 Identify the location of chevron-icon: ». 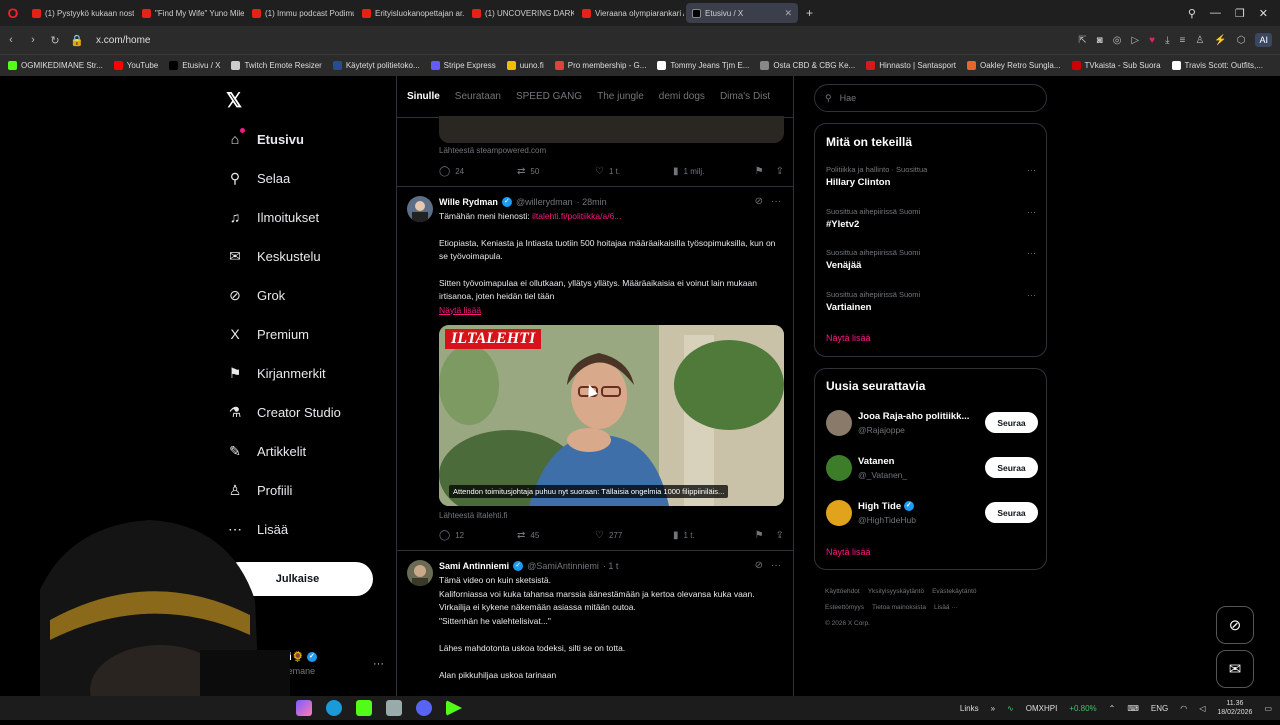
(993, 708).